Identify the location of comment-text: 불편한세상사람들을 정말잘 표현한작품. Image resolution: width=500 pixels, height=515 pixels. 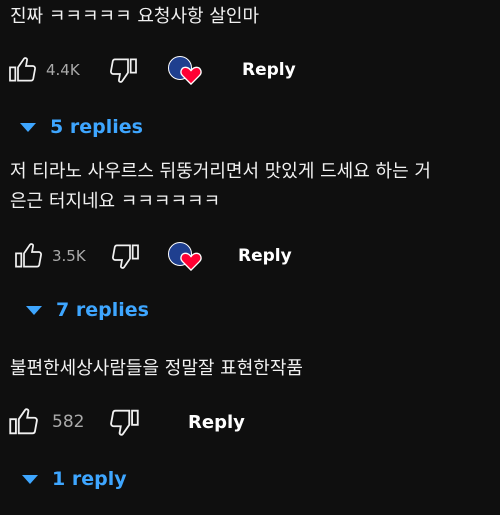
(156, 368).